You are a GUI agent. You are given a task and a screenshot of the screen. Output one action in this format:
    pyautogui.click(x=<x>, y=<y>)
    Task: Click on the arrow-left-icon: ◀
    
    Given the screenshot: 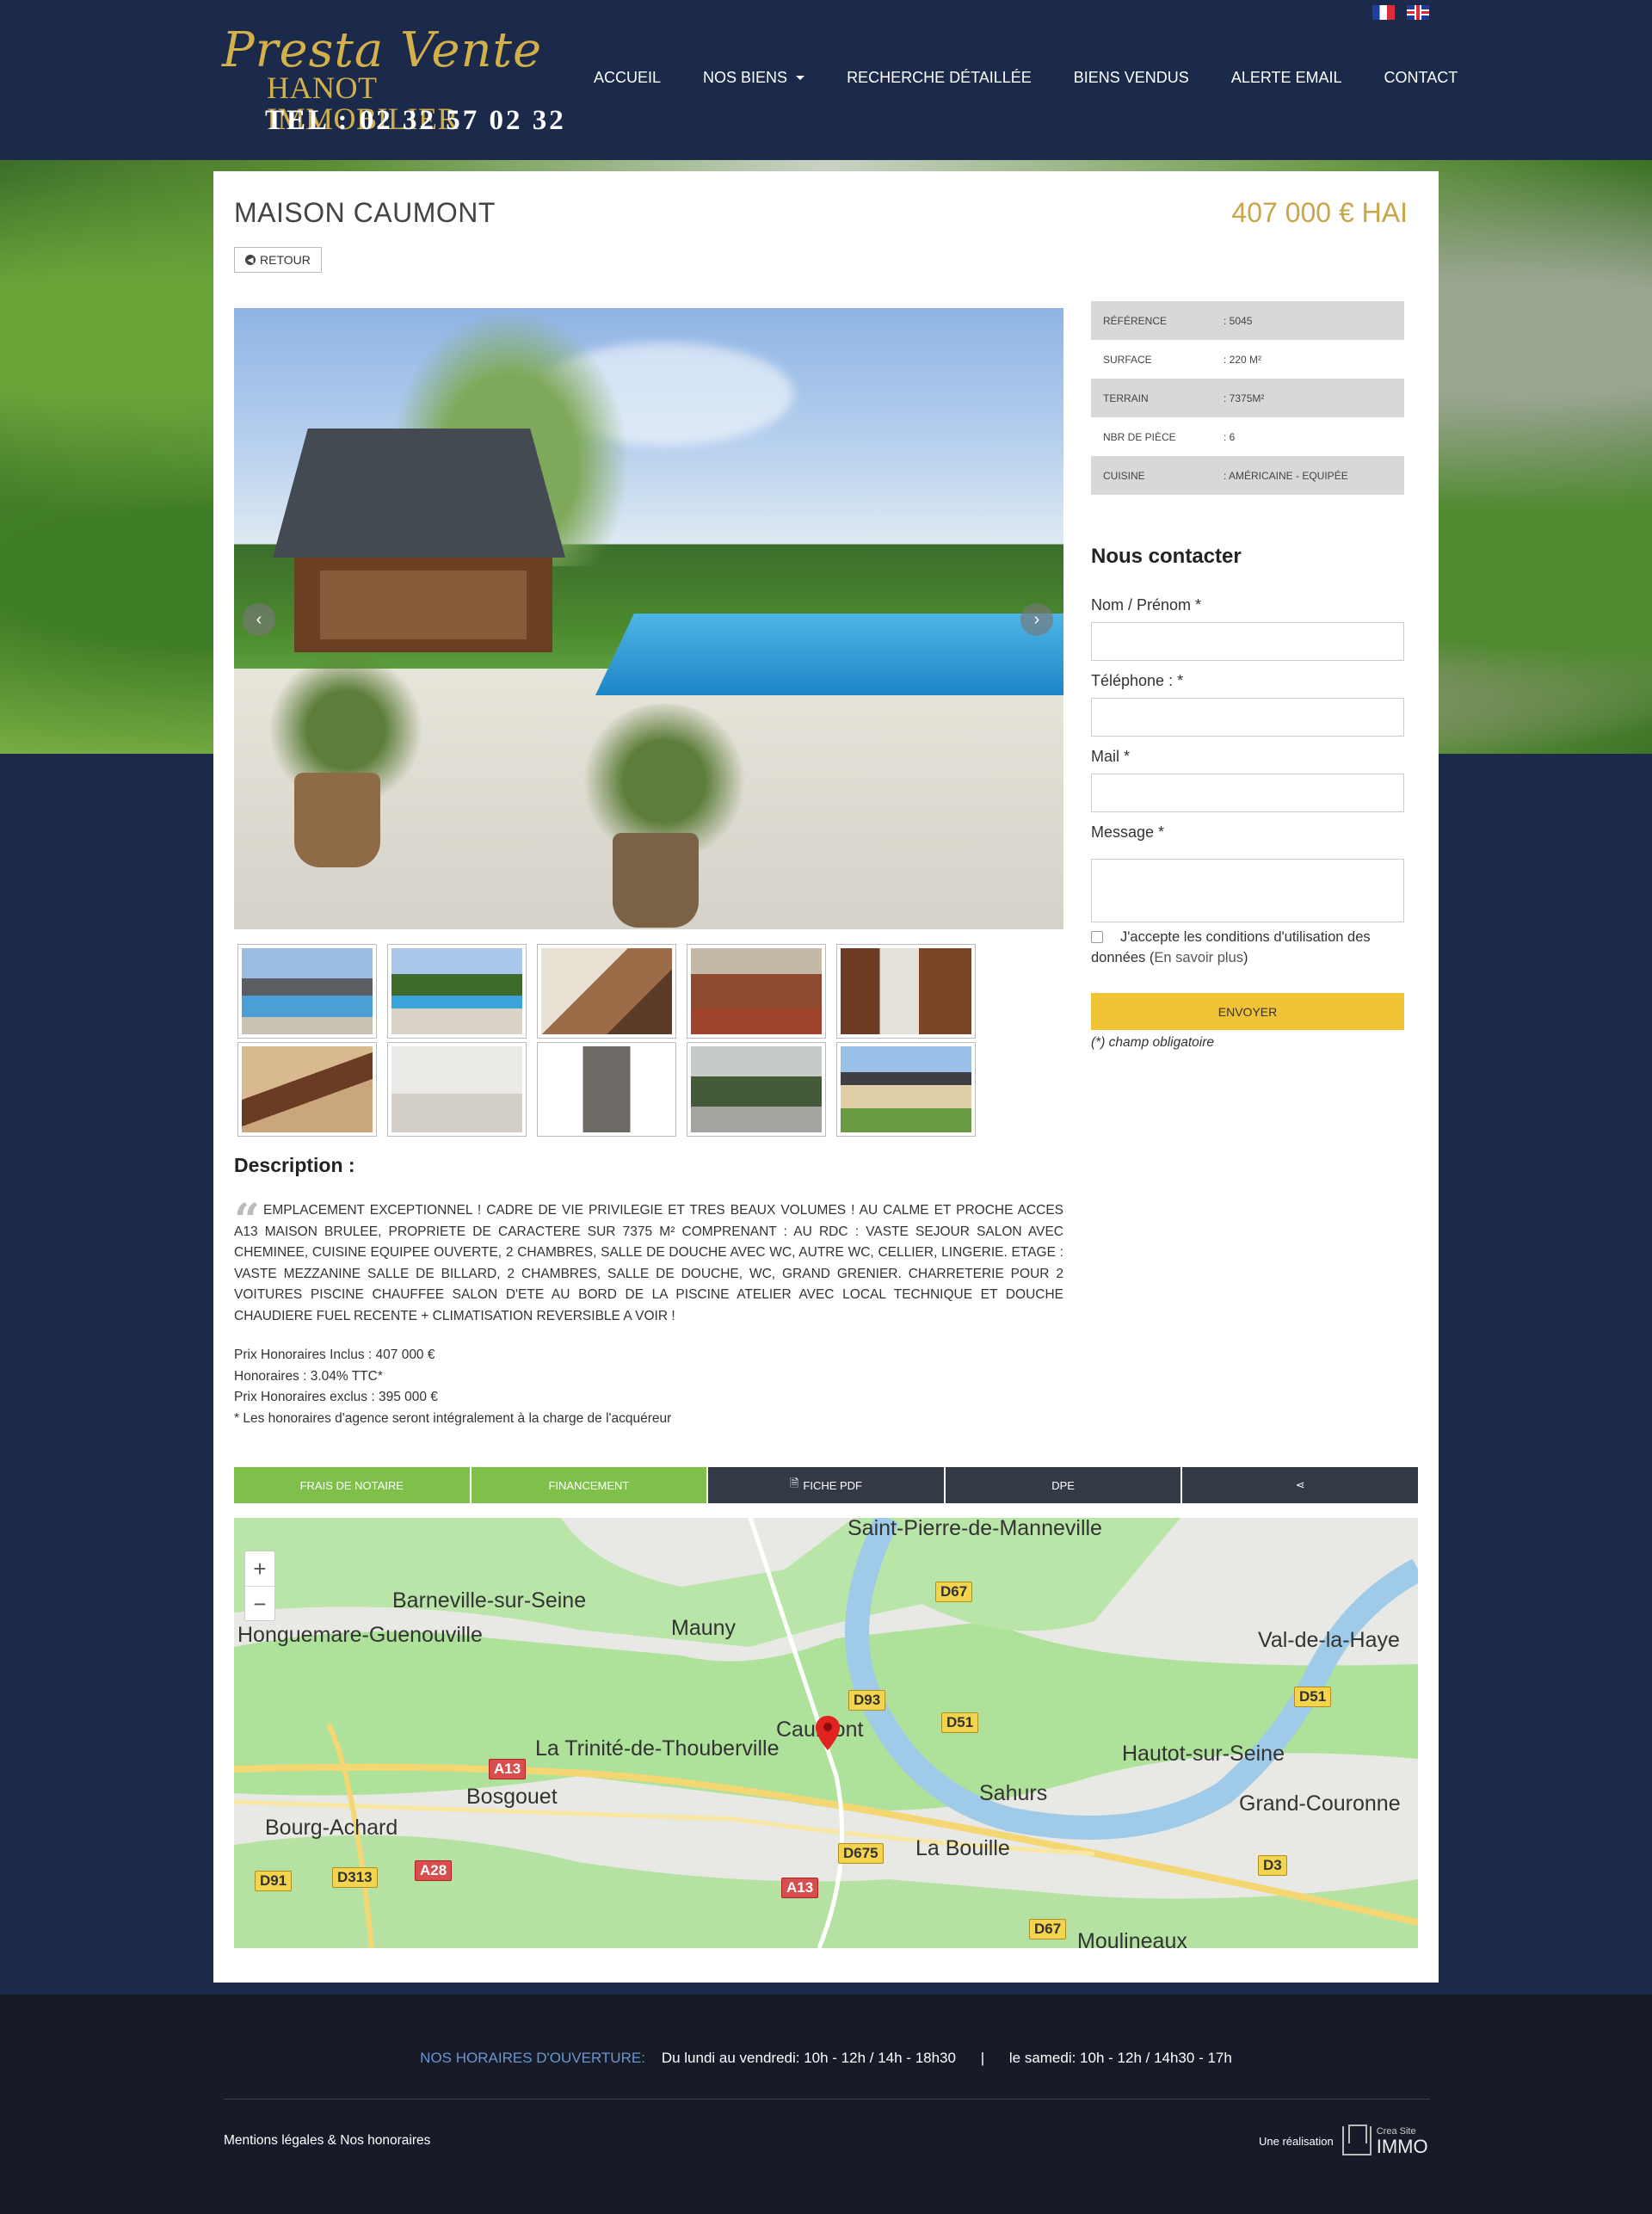 What is the action you would take?
    pyautogui.click(x=250, y=260)
    